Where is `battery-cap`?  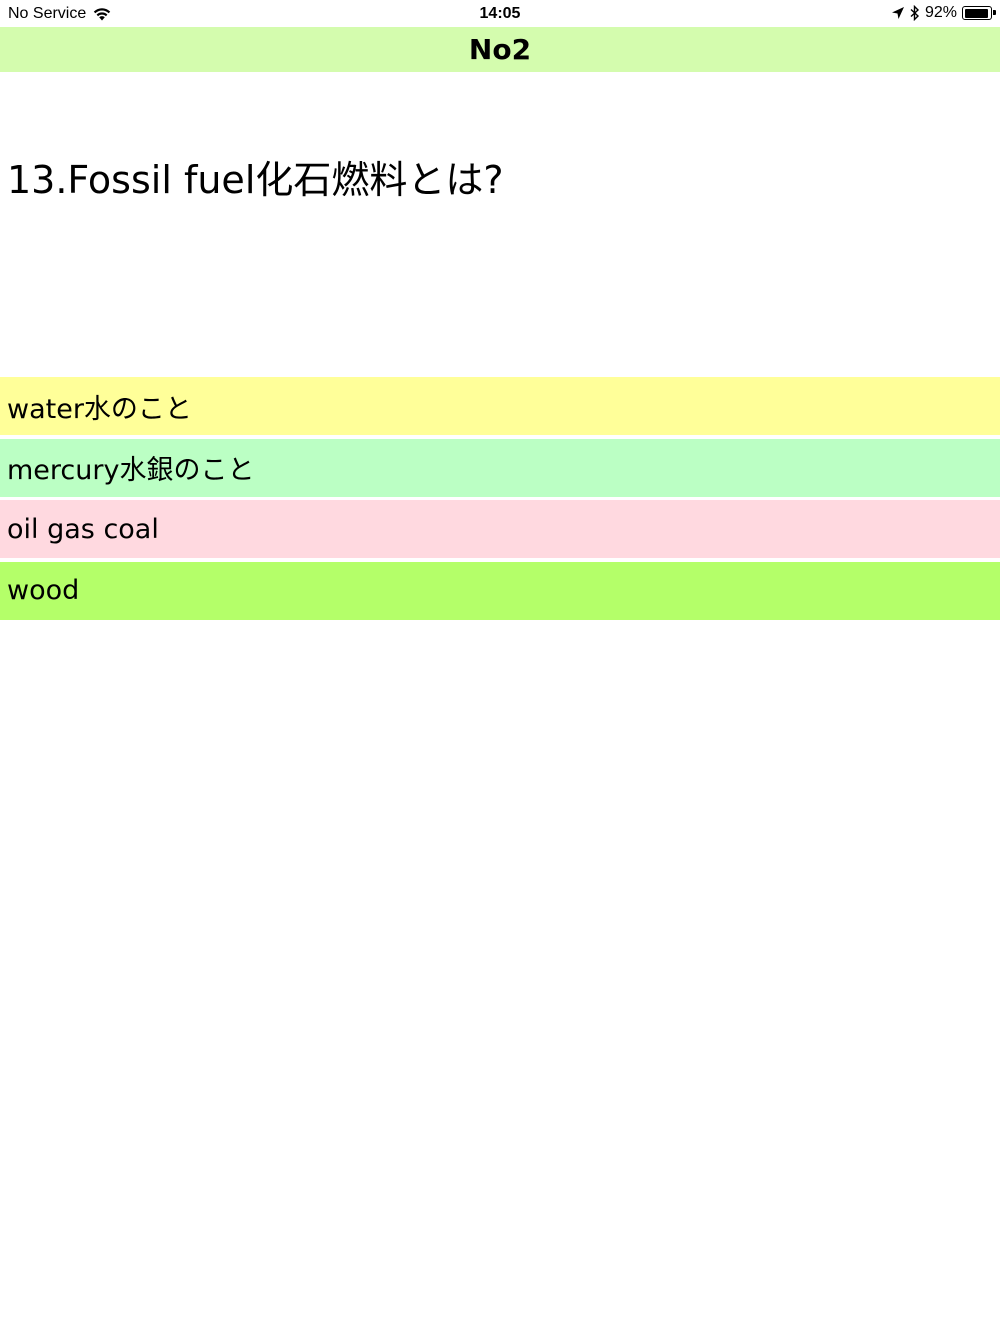 battery-cap is located at coordinates (994, 12).